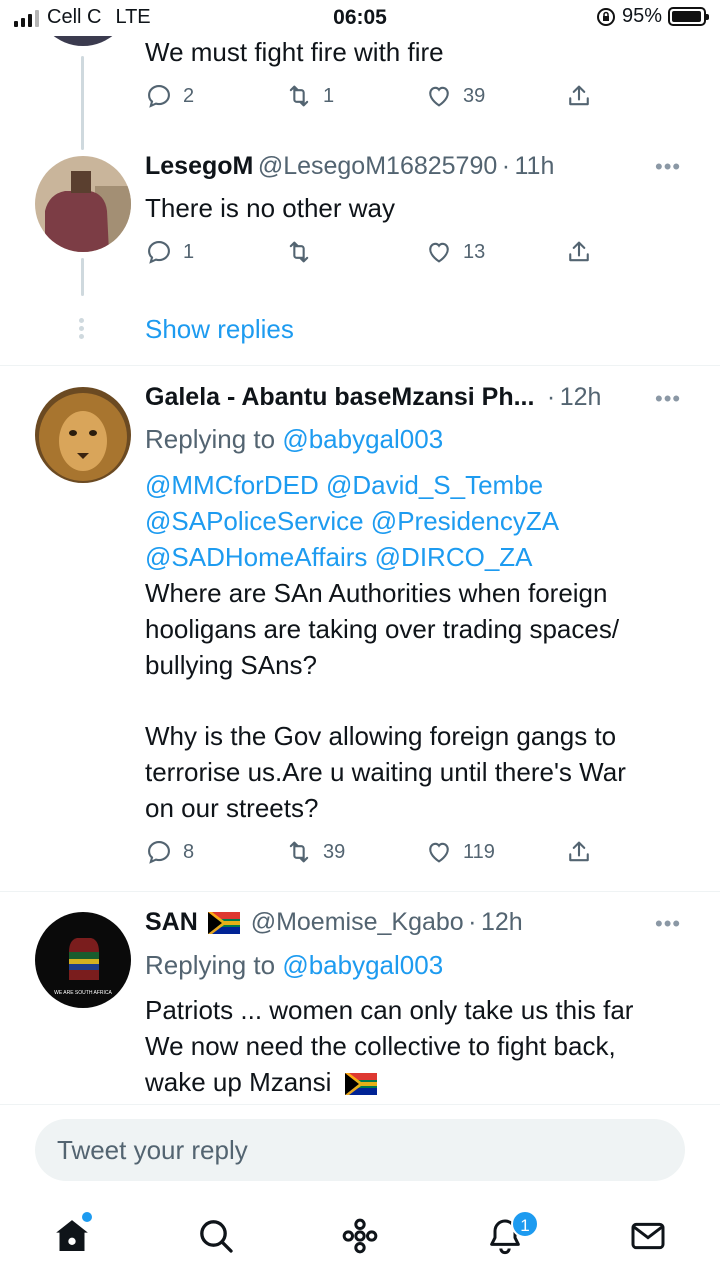 The image size is (720, 1280). What do you see at coordinates (688, 16) in the screenshot?
I see `battery-icon` at bounding box center [688, 16].